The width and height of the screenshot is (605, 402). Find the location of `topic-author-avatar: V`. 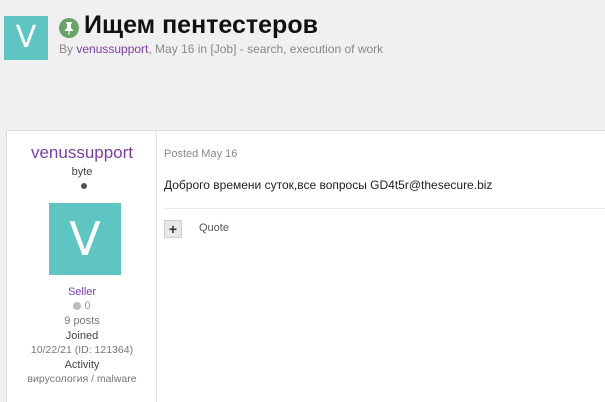

topic-author-avatar: V is located at coordinates (26, 38).